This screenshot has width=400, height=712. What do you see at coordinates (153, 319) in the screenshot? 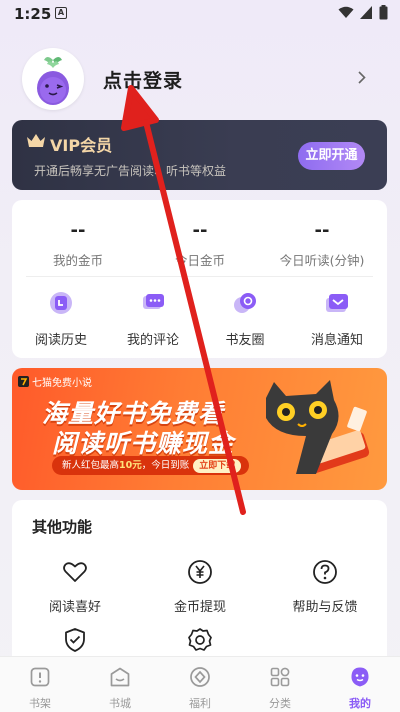
I see `quick-my-comments: 我的评论` at bounding box center [153, 319].